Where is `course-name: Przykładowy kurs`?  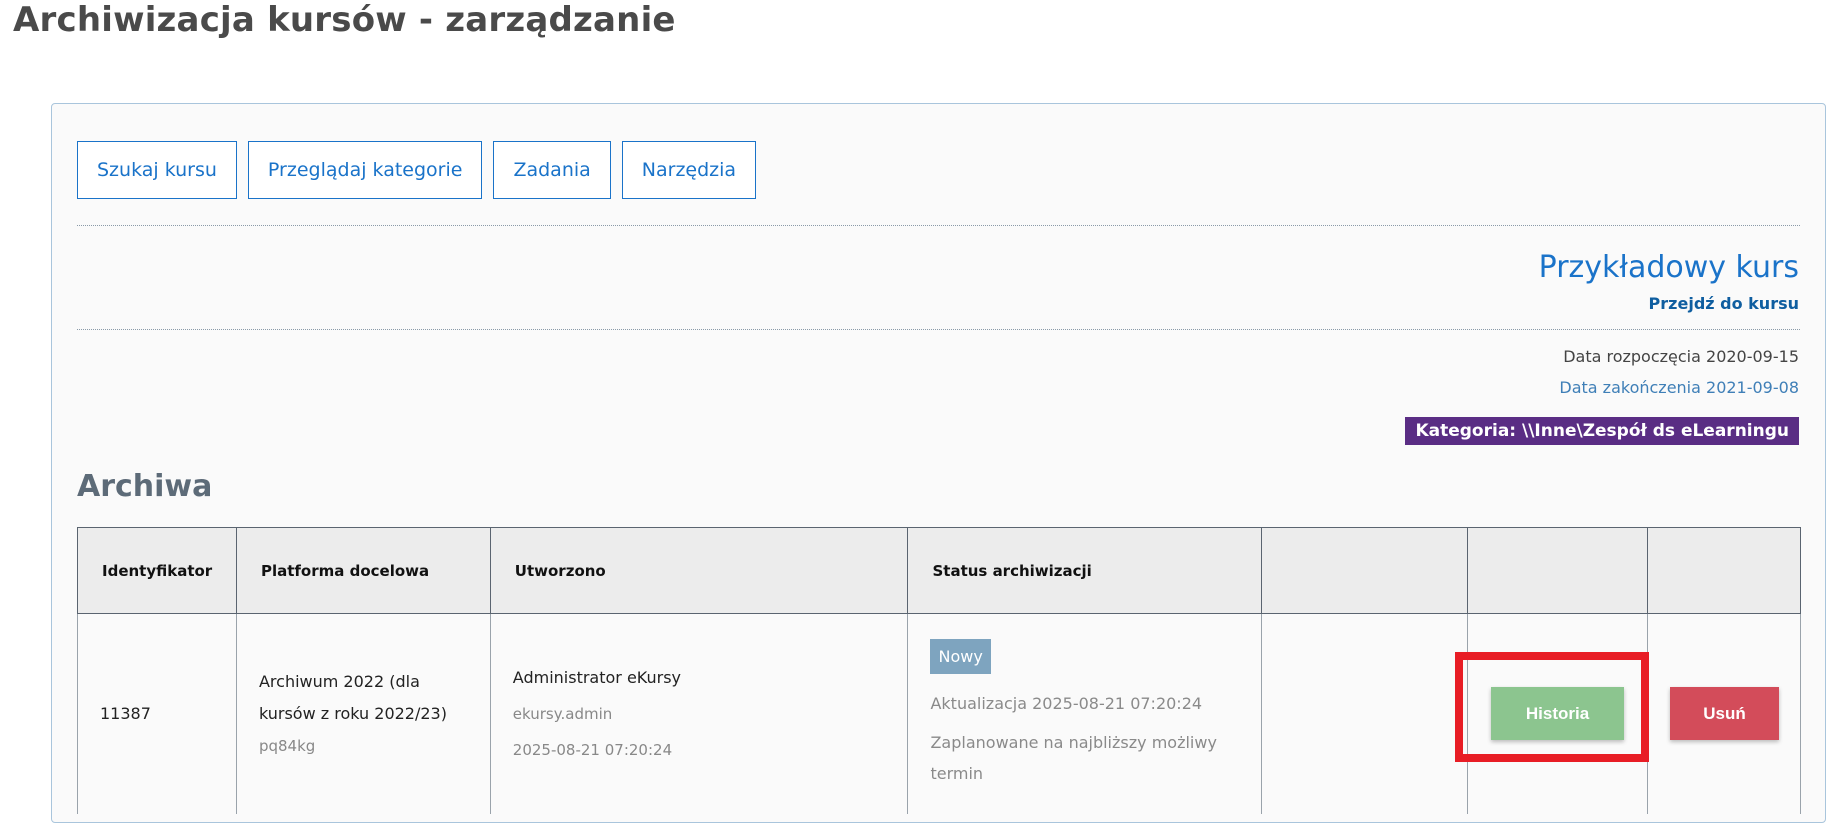
course-name: Przykładowy kurs is located at coordinates (1668, 267).